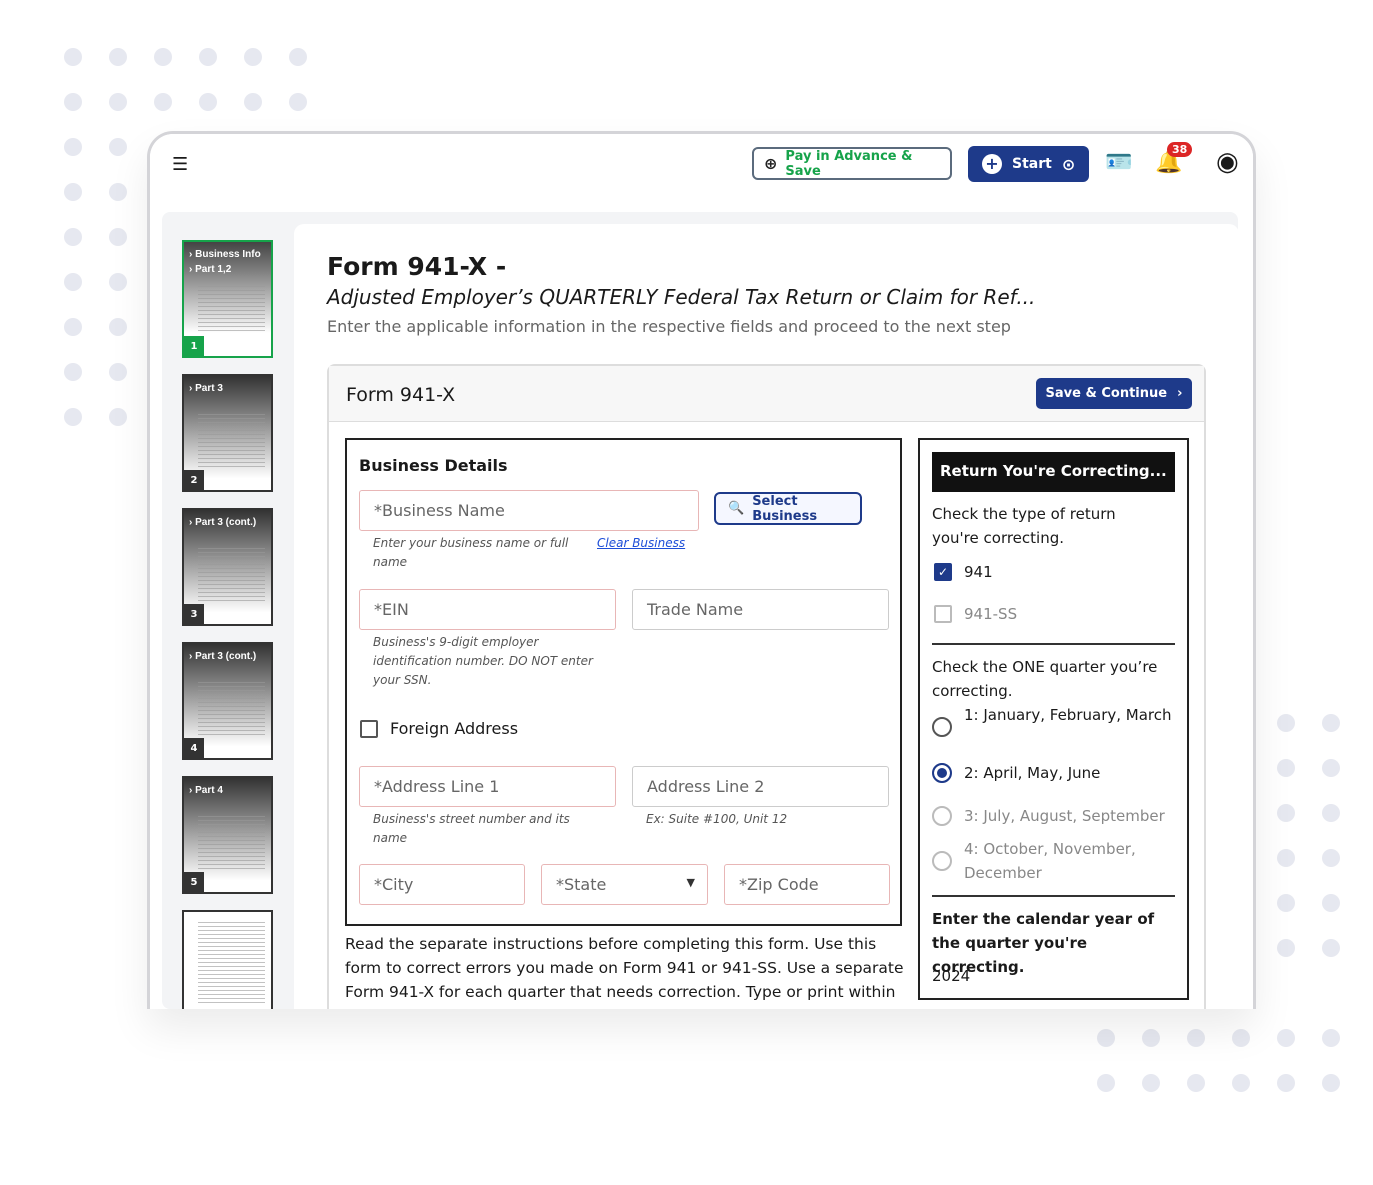 This screenshot has width=1373, height=1185. I want to click on thumbnail-page-3: › Part 3 (cont.) 3, so click(227, 567).